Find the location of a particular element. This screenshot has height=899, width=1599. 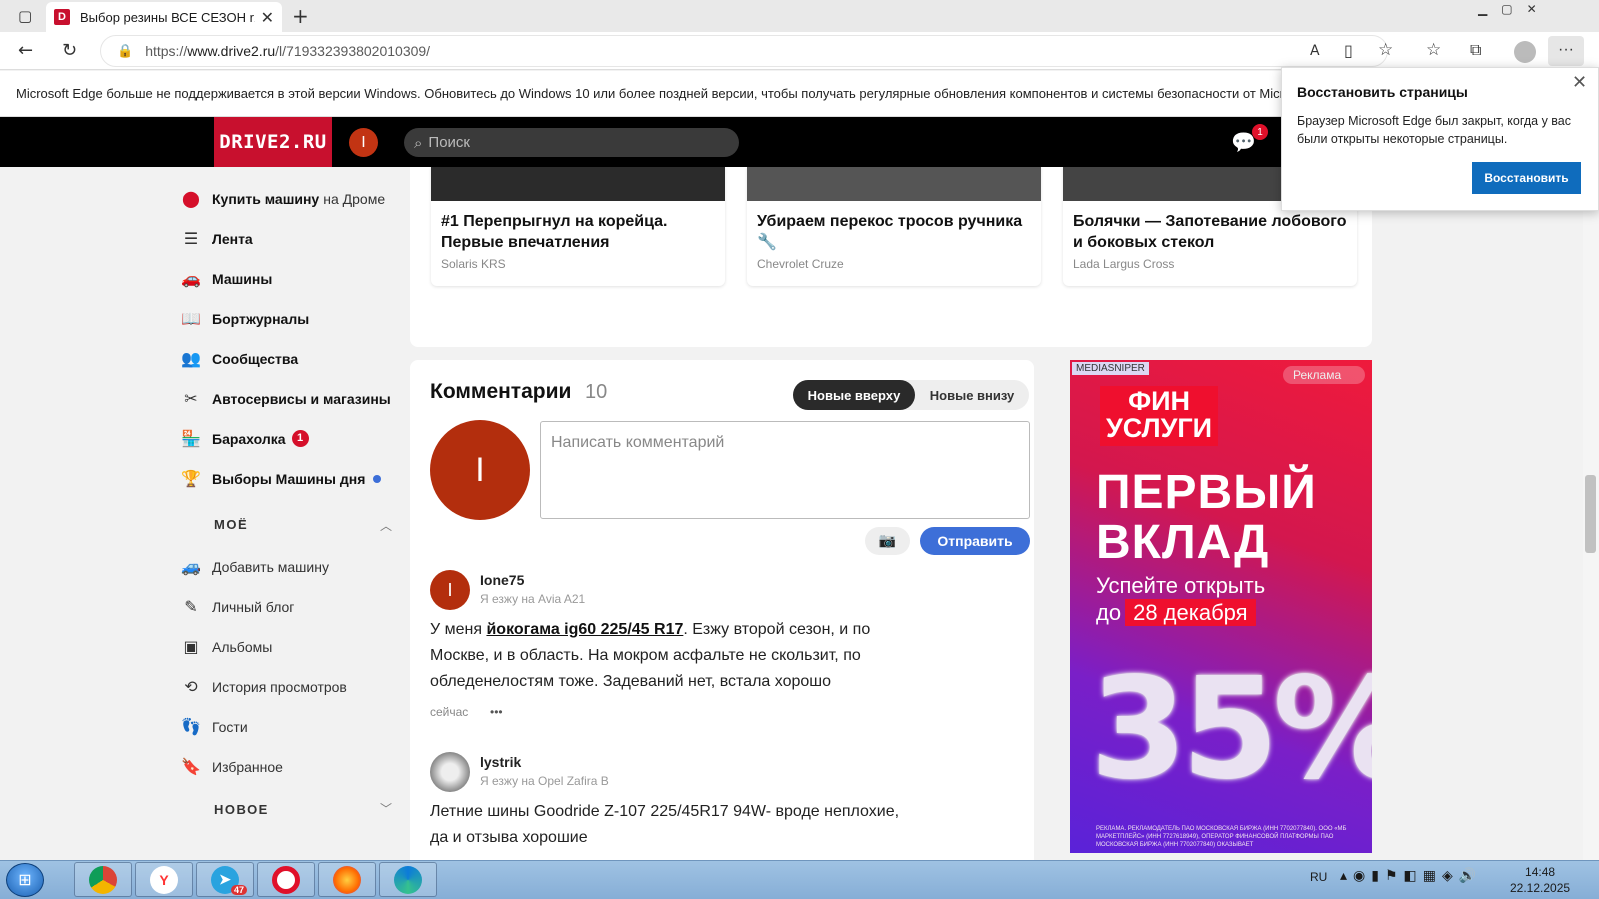

comment-avatar is located at coordinates (450, 772).